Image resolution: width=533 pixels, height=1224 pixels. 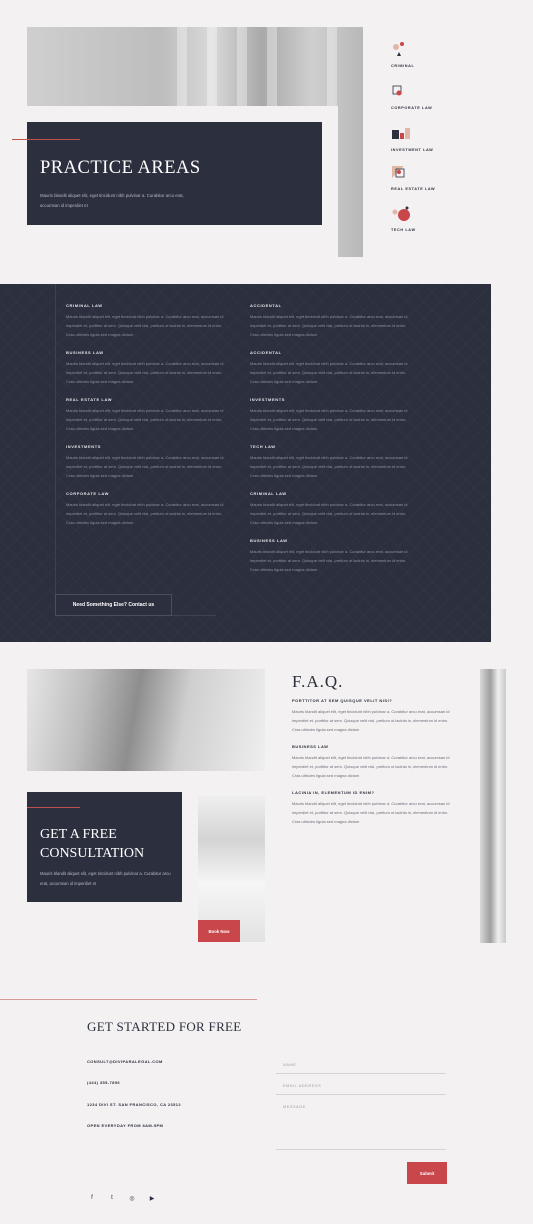 I want to click on get-started-title: GET STARTED FOR FREE, so click(x=164, y=1026).